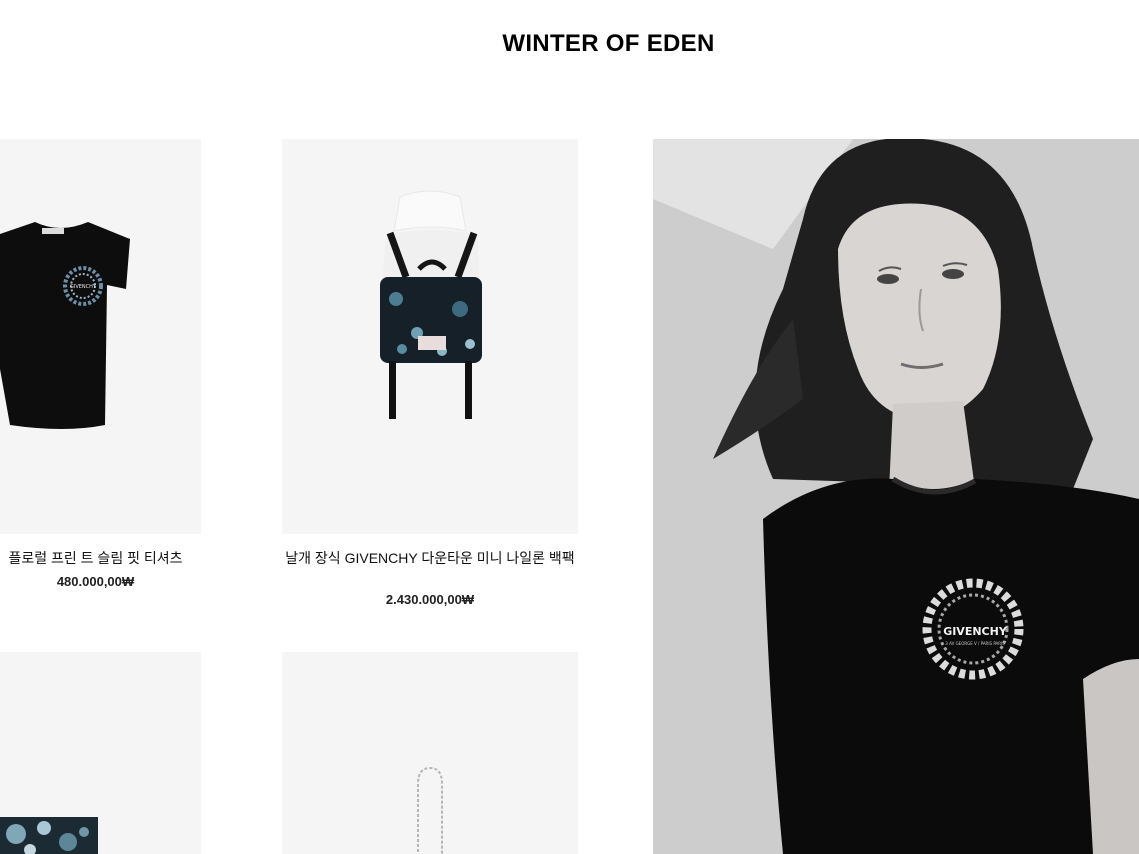 The width and height of the screenshot is (1139, 854). I want to click on tshirt-icon: GIVENCHY, so click(65, 325).